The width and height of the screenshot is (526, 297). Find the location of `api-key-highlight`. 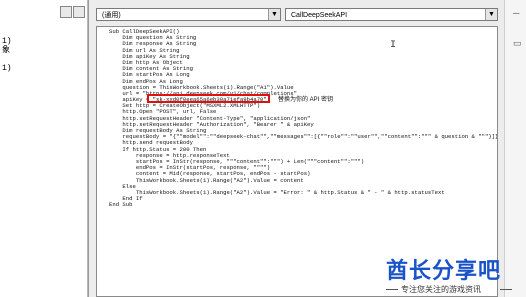

api-key-highlight is located at coordinates (208, 98).